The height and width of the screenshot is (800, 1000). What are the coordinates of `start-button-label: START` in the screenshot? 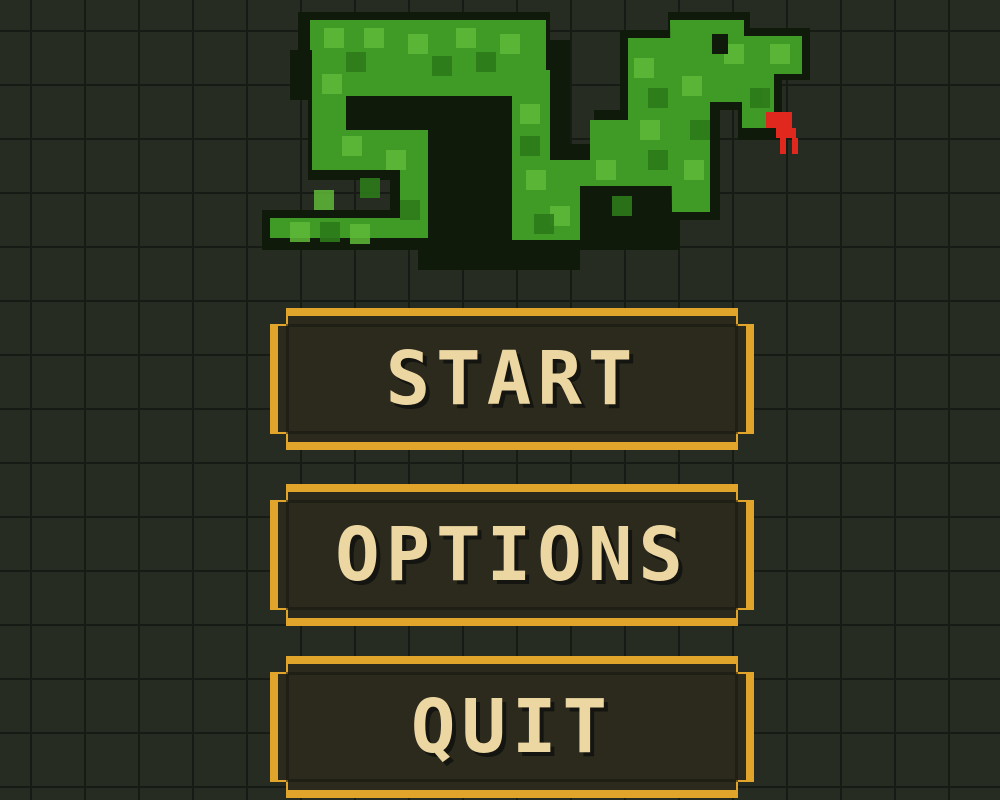 It's located at (512, 379).